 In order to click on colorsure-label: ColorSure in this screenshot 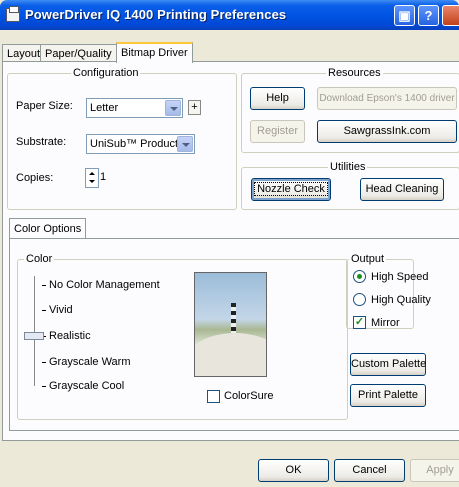, I will do `click(249, 396)`.